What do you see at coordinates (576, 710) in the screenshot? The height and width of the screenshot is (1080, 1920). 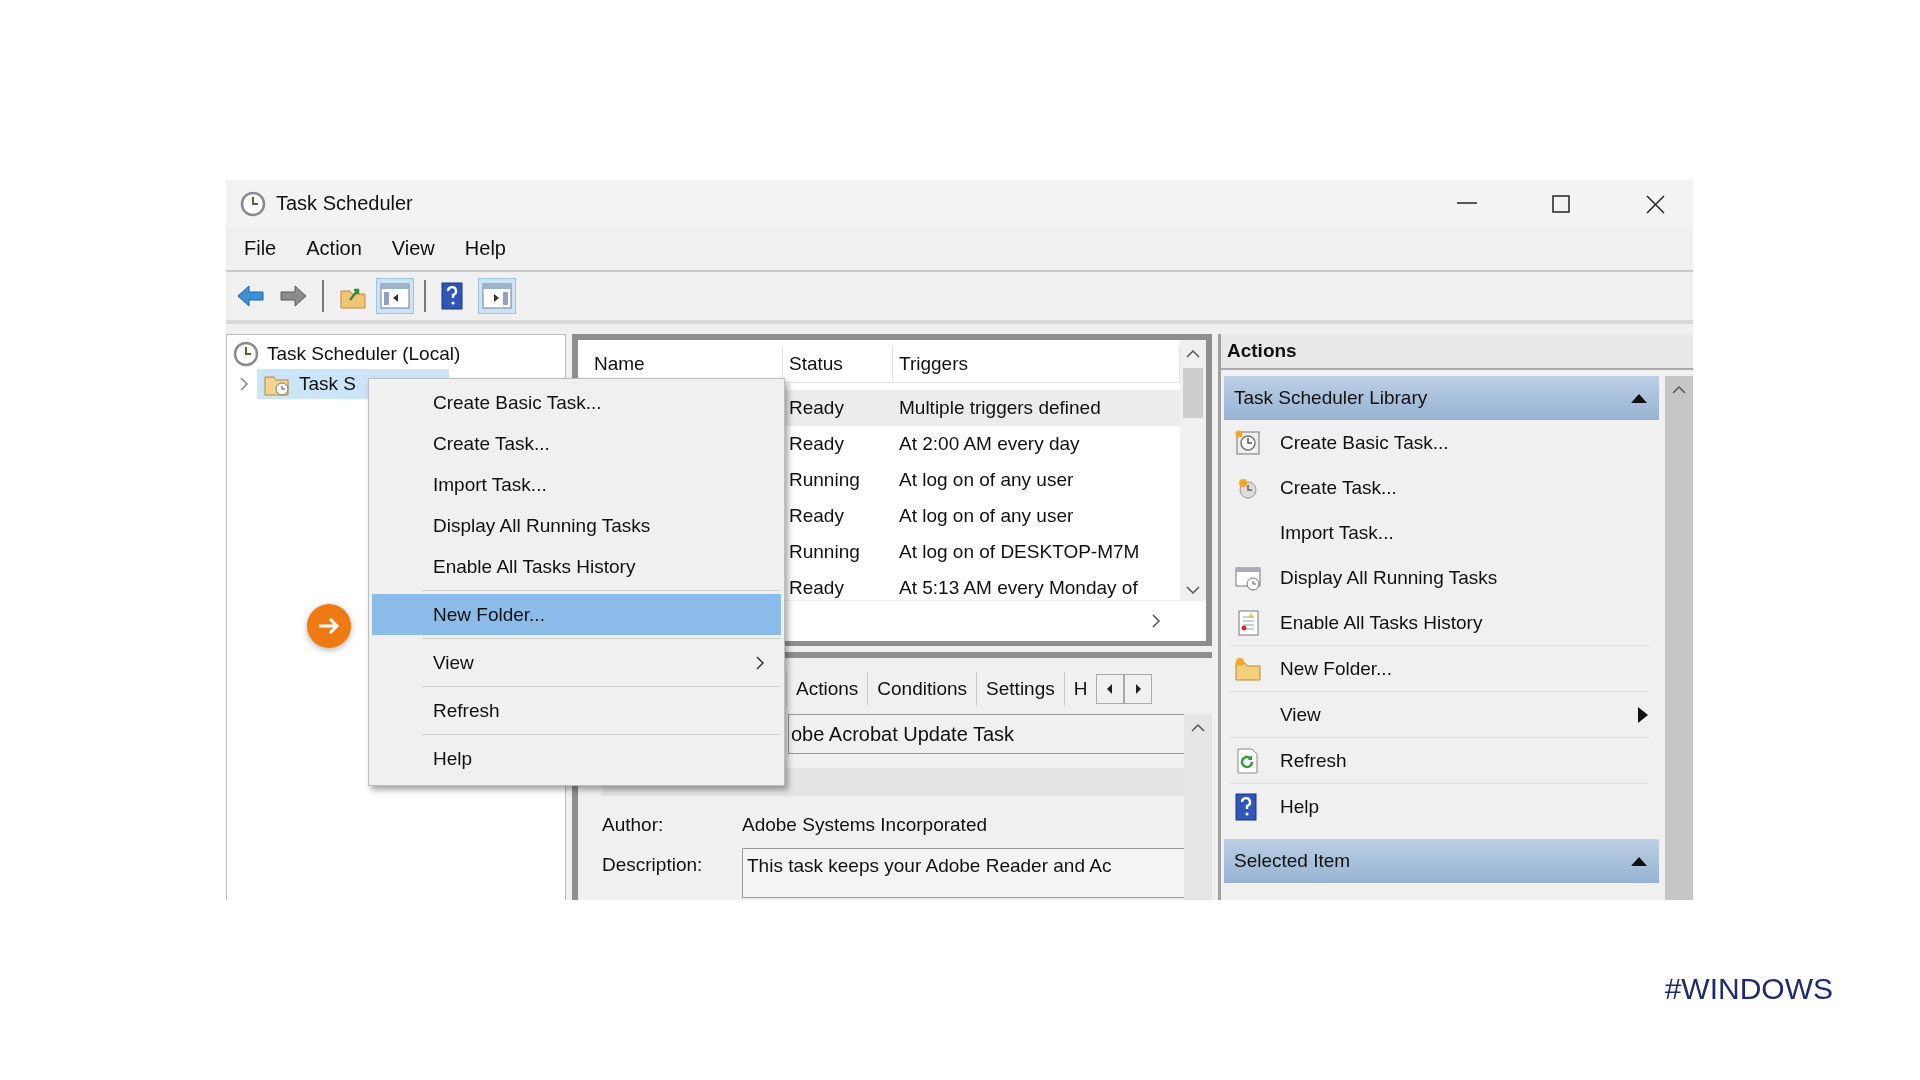 I see `menu-item: Refresh` at bounding box center [576, 710].